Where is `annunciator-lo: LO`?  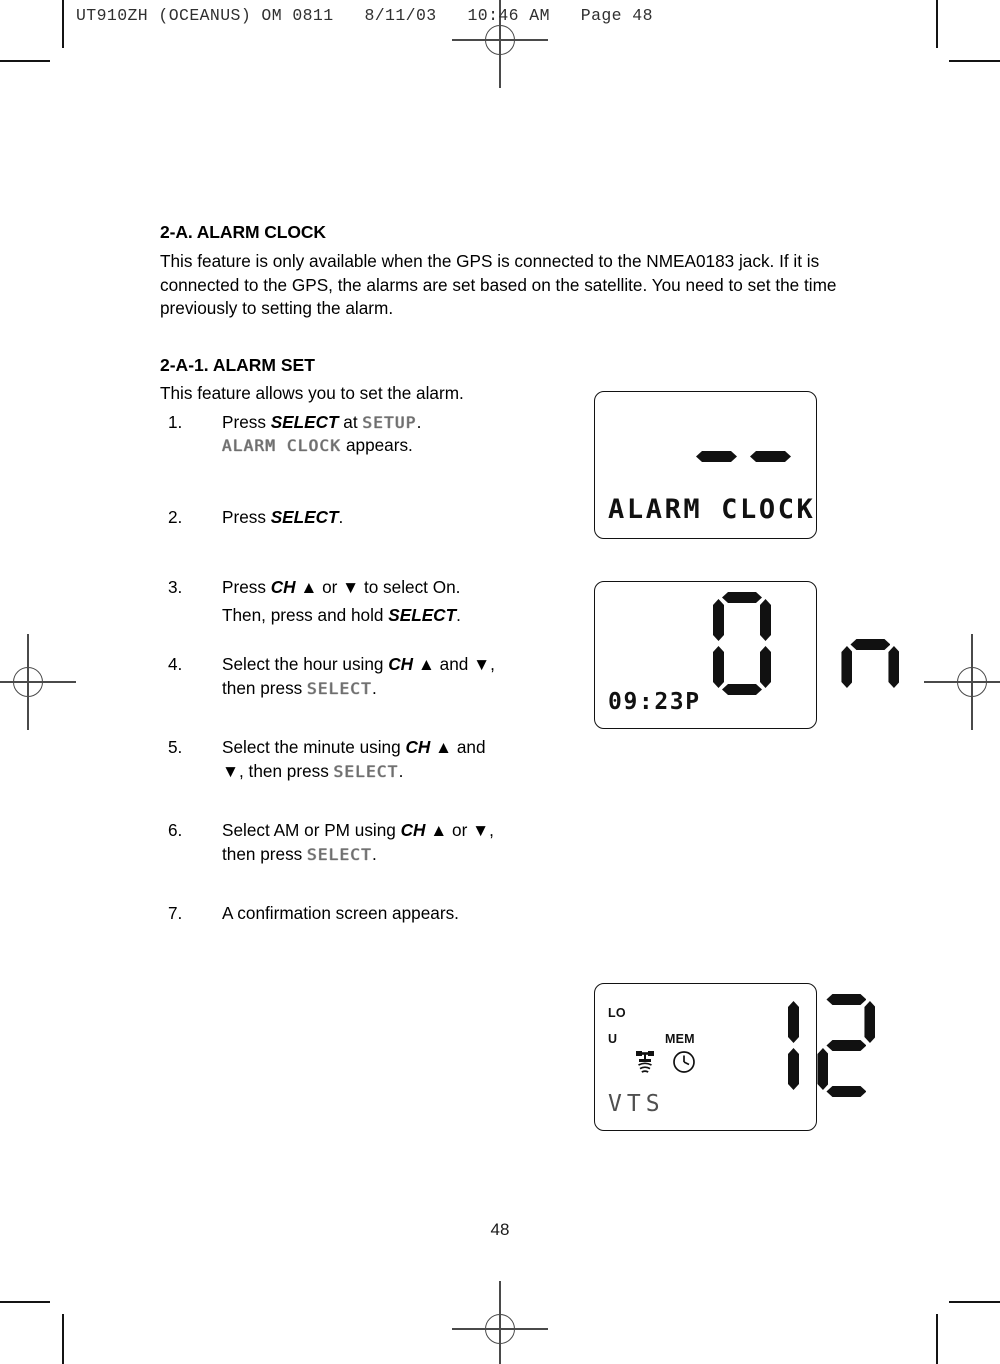
annunciator-lo: LO is located at coordinates (617, 1013).